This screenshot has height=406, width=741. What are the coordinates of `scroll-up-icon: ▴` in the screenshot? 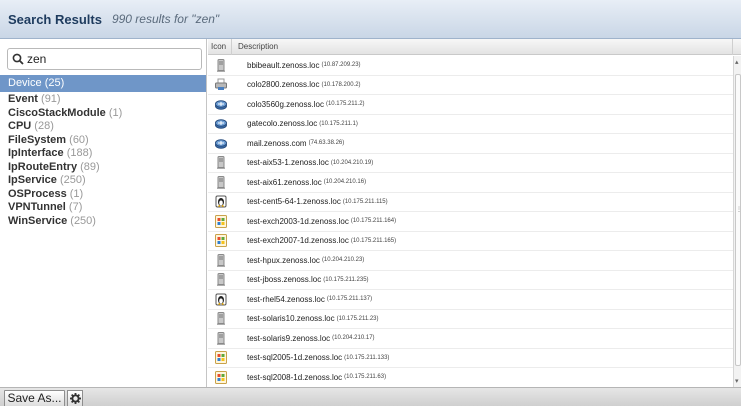 It's located at (737, 62).